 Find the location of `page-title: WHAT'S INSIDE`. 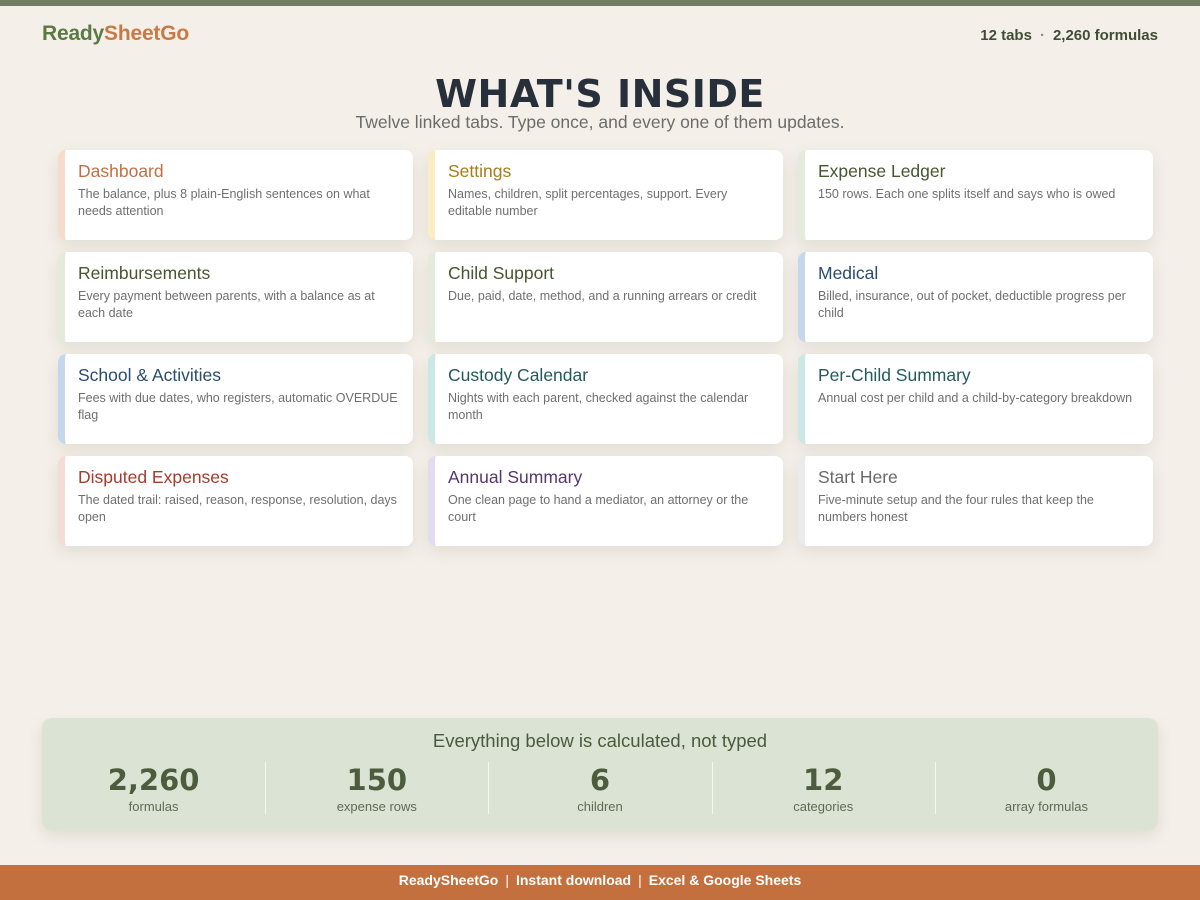

page-title: WHAT'S INSIDE is located at coordinates (600, 94).